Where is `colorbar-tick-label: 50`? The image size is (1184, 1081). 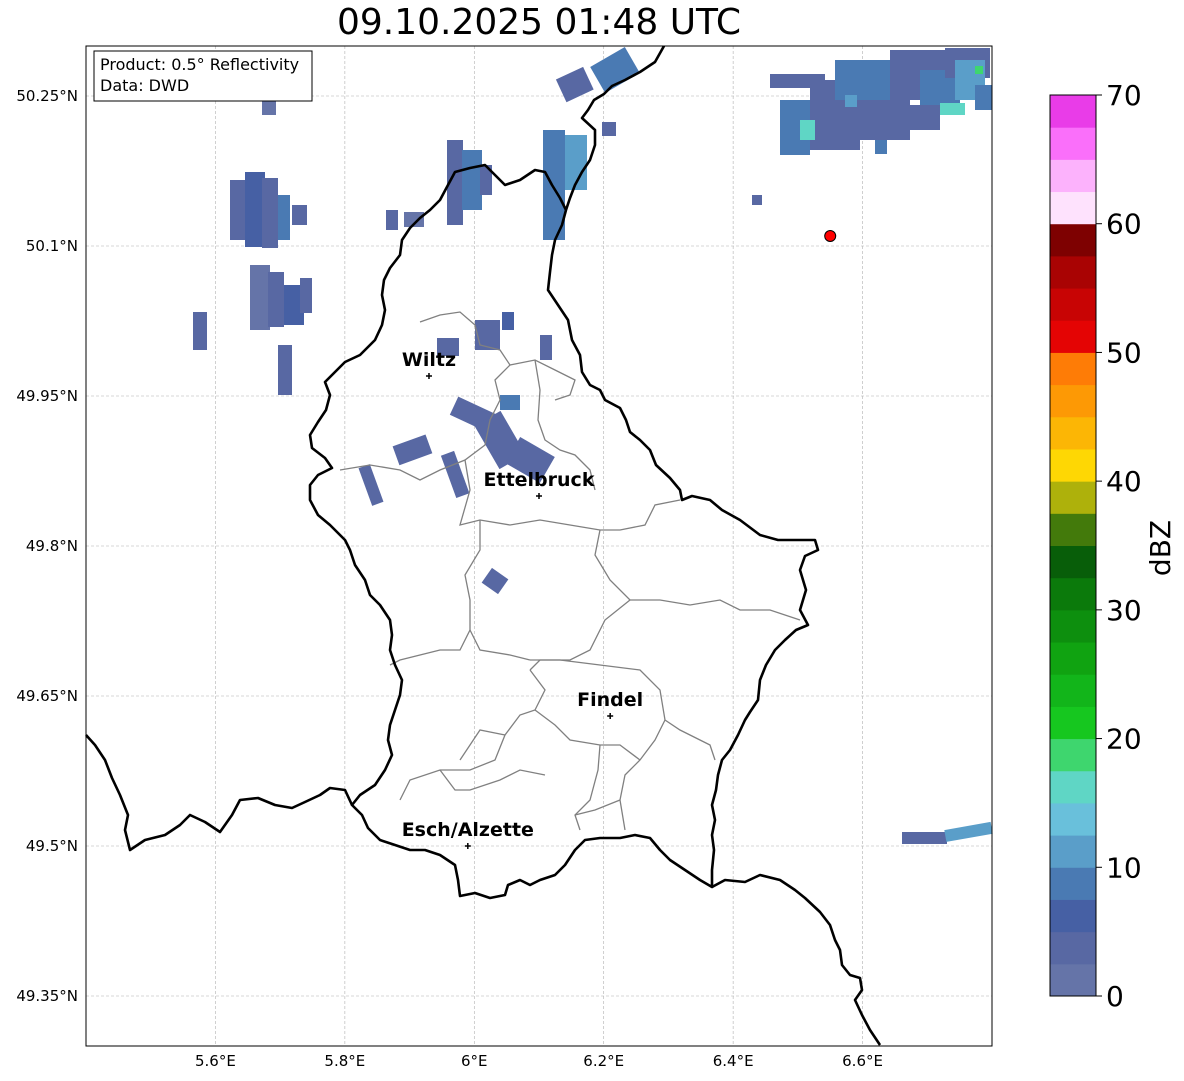
colorbar-tick-label: 50 is located at coordinates (1124, 352).